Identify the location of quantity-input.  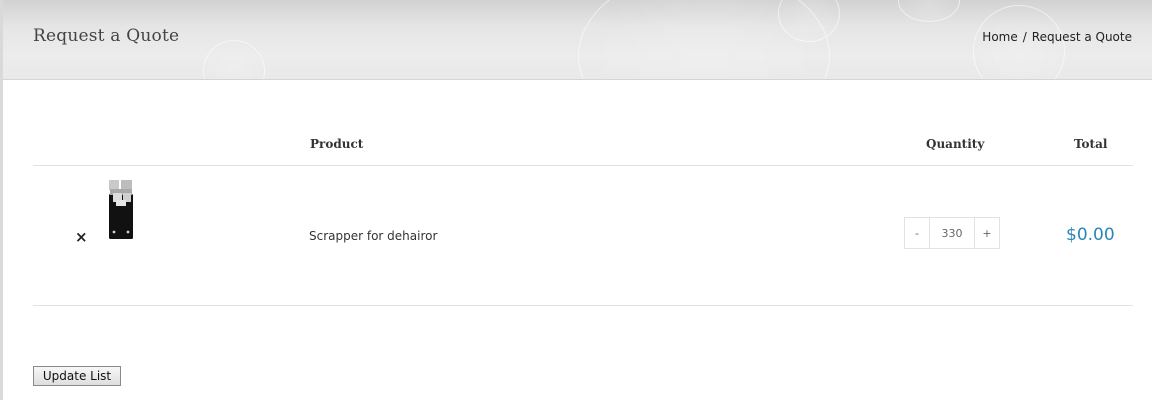
(952, 233).